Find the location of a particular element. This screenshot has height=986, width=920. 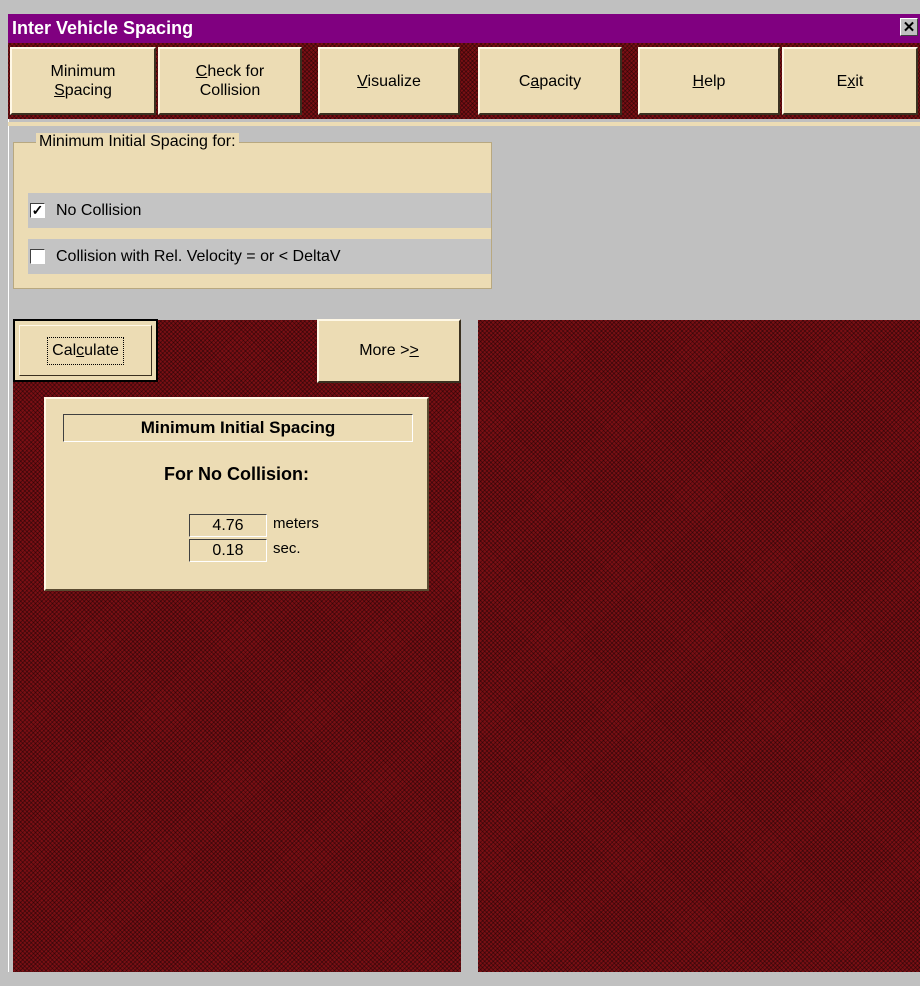

capacity-button: Capacity is located at coordinates (550, 81).